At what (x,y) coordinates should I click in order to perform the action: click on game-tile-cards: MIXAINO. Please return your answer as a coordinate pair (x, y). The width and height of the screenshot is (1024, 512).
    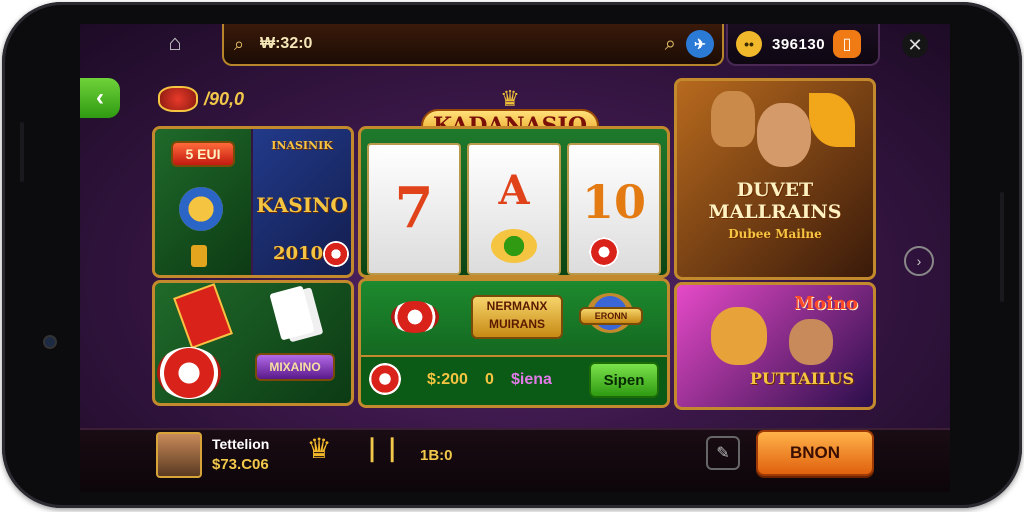
    Looking at the image, I should click on (253, 343).